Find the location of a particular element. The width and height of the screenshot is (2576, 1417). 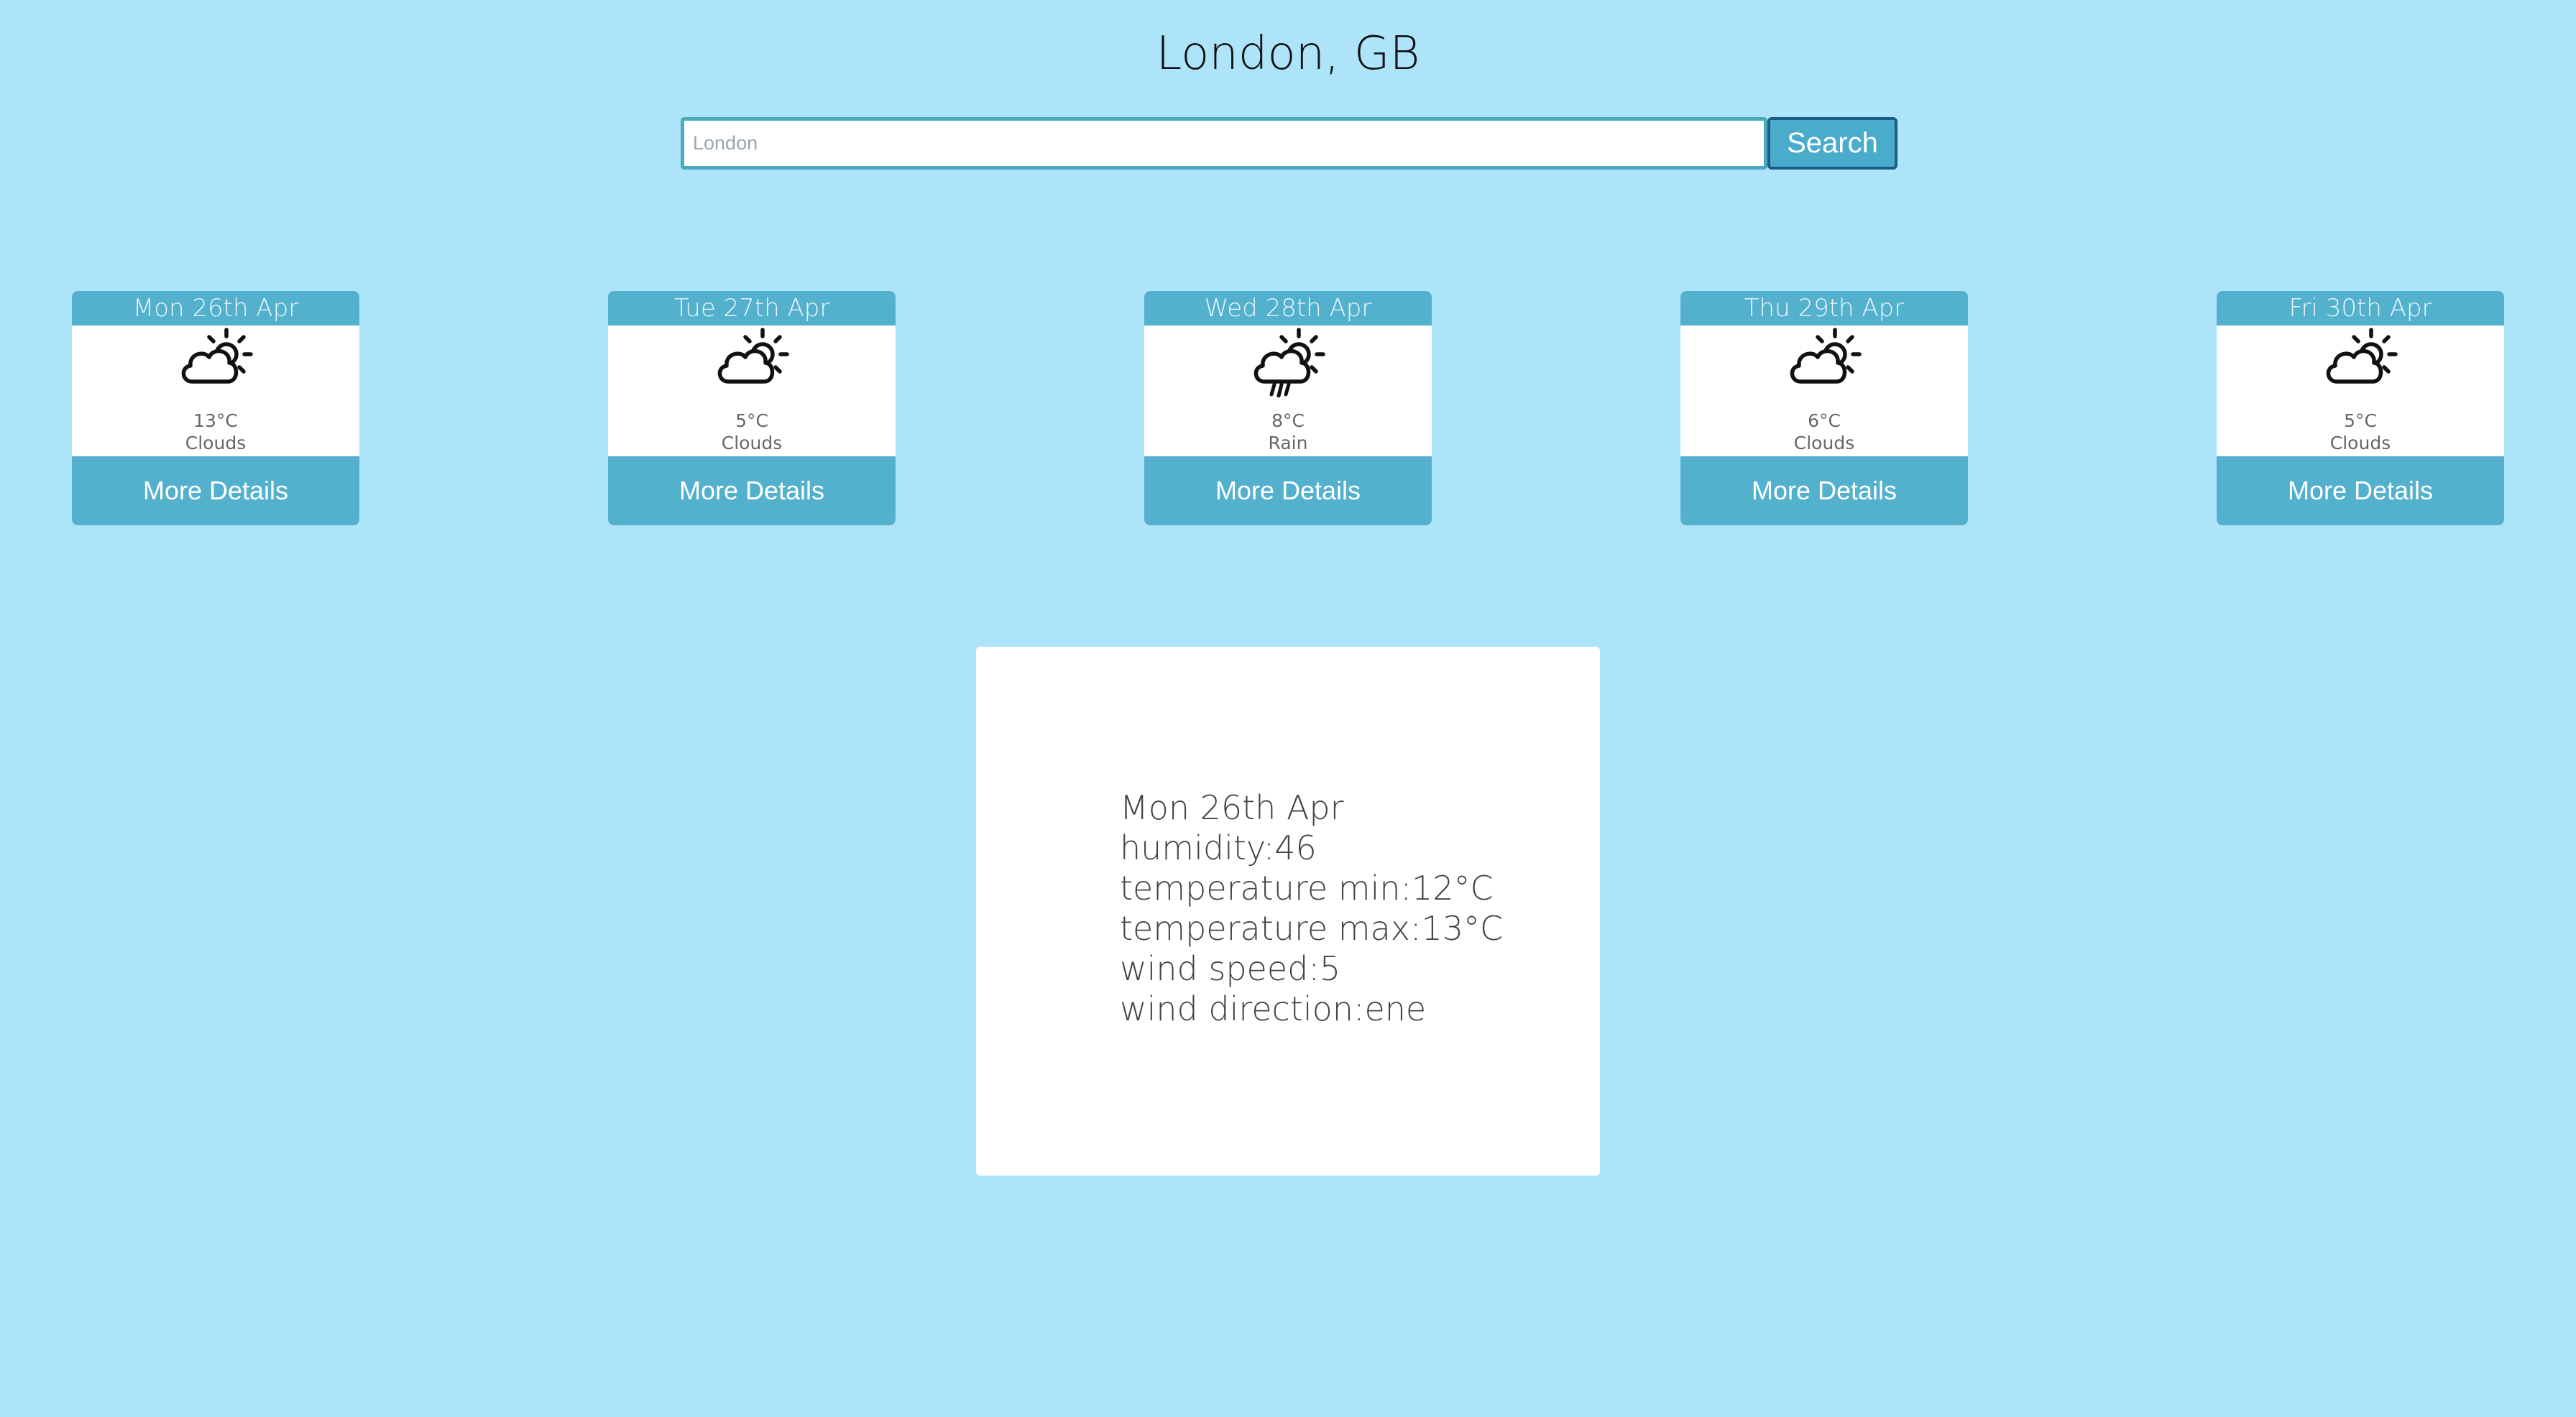

forecast-card-mon: Mon 26th Apr 13°C Clouds More Details is located at coordinates (215, 408).